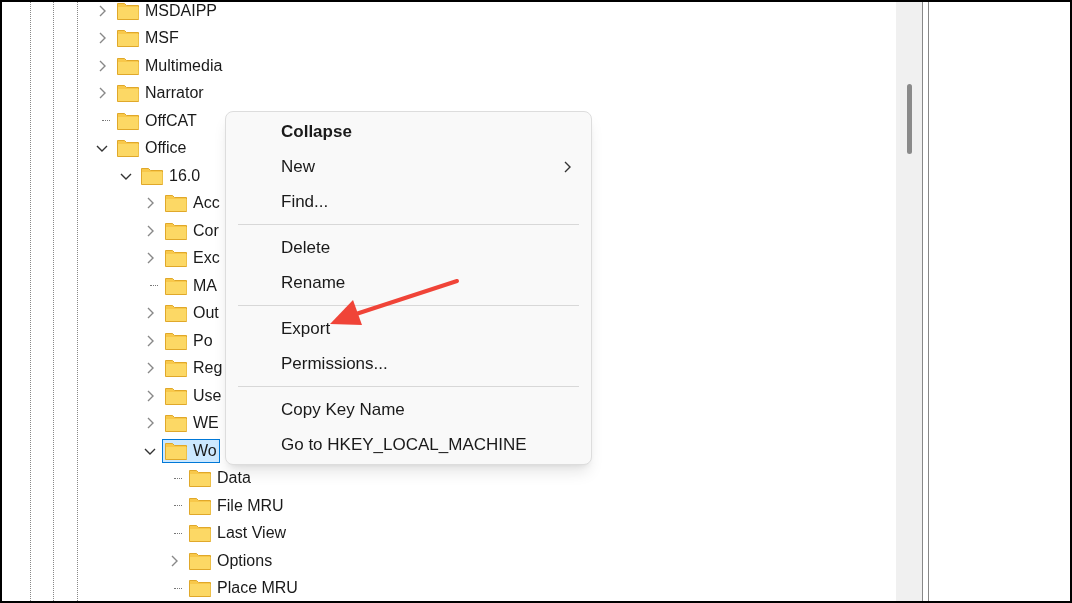 This screenshot has width=1072, height=603. Describe the element at coordinates (160, 93) in the screenshot. I see `tree-item: Narrator` at that location.